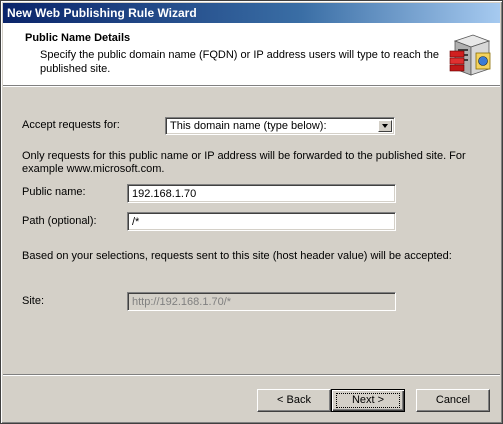 This screenshot has height=424, width=503. Describe the element at coordinates (470, 55) in the screenshot. I see `wizard-server-icon` at that location.